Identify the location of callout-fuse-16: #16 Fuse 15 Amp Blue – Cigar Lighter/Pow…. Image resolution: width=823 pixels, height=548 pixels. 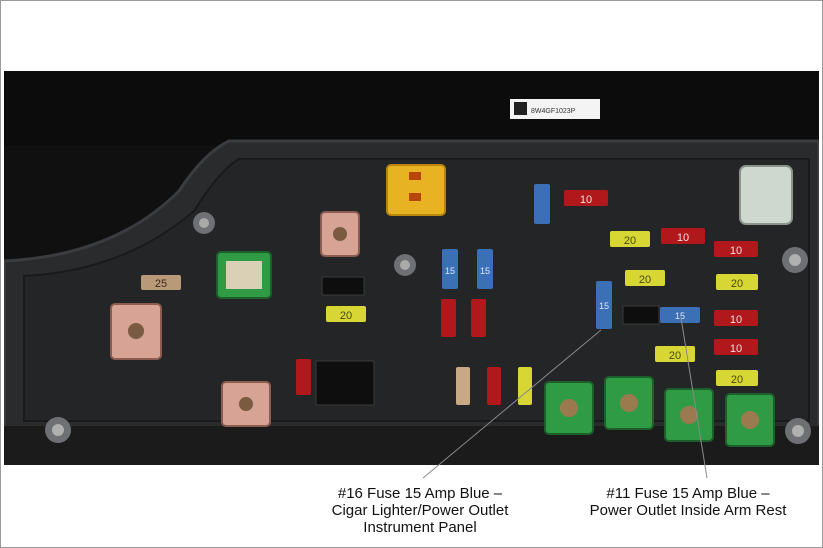
(420, 510).